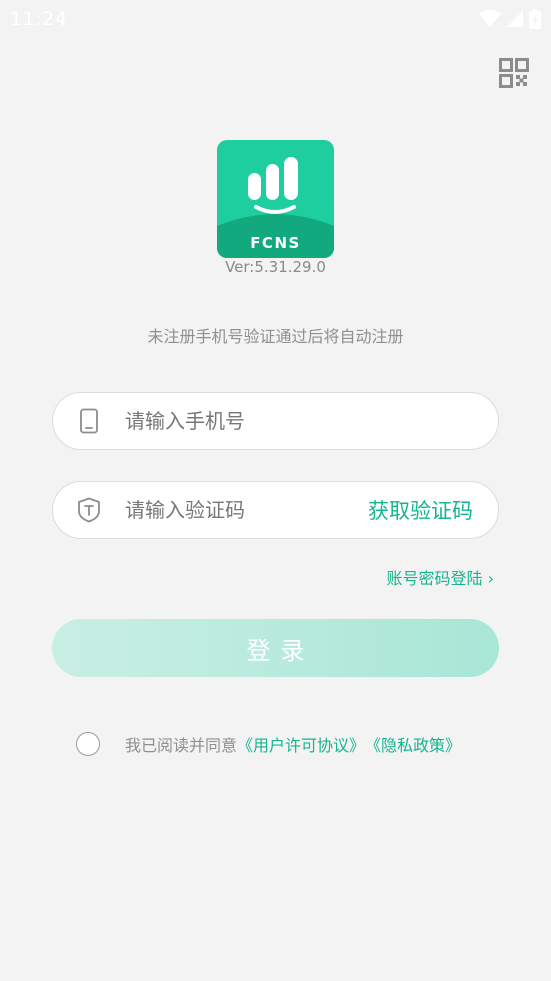 The height and width of the screenshot is (981, 551). Describe the element at coordinates (181, 745) in the screenshot. I see `agreement-prefix: 我已阅读并同意` at that location.